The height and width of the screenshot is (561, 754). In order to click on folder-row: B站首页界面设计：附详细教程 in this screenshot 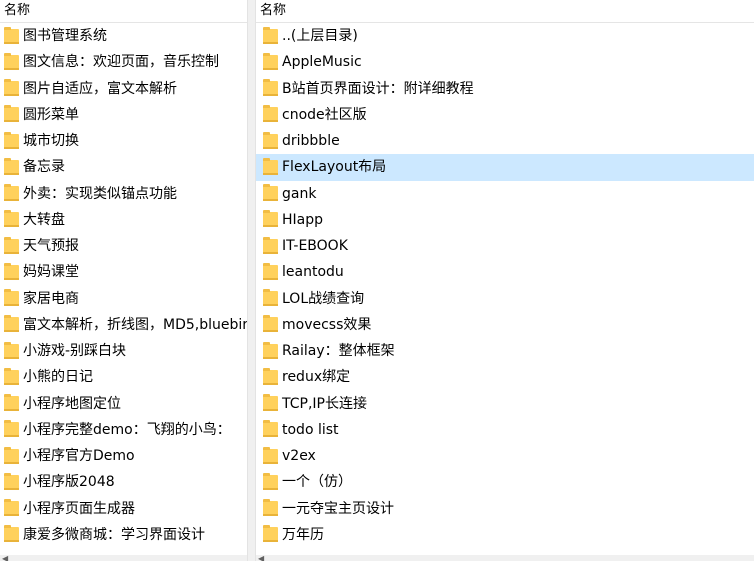, I will do `click(505, 89)`.